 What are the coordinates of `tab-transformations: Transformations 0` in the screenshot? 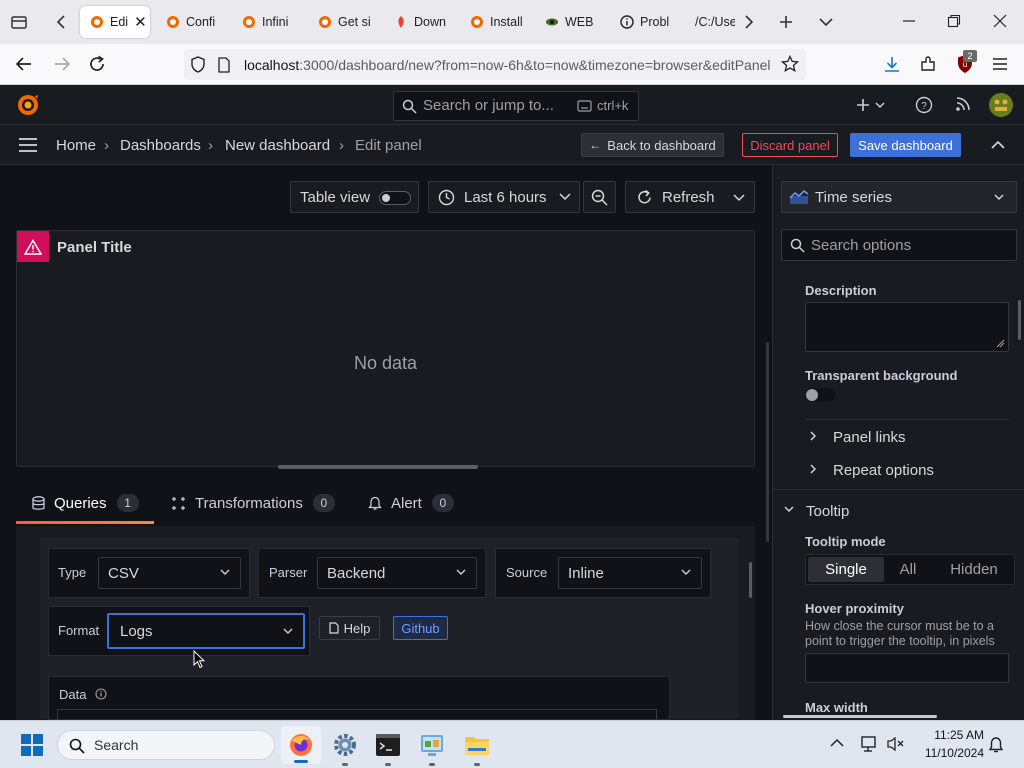 It's located at (253, 503).